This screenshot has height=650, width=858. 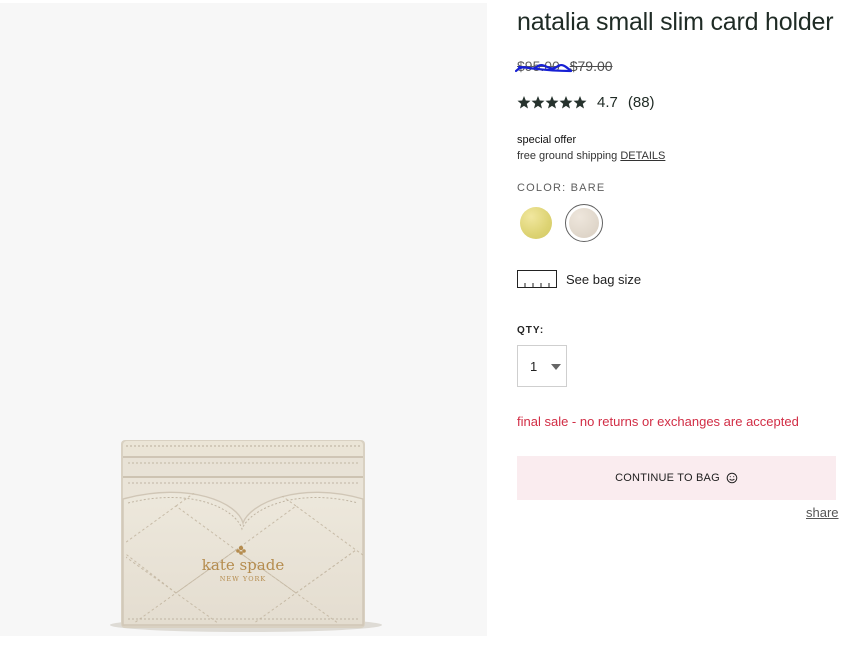 I want to click on bag-size-label: See bag size, so click(x=604, y=279).